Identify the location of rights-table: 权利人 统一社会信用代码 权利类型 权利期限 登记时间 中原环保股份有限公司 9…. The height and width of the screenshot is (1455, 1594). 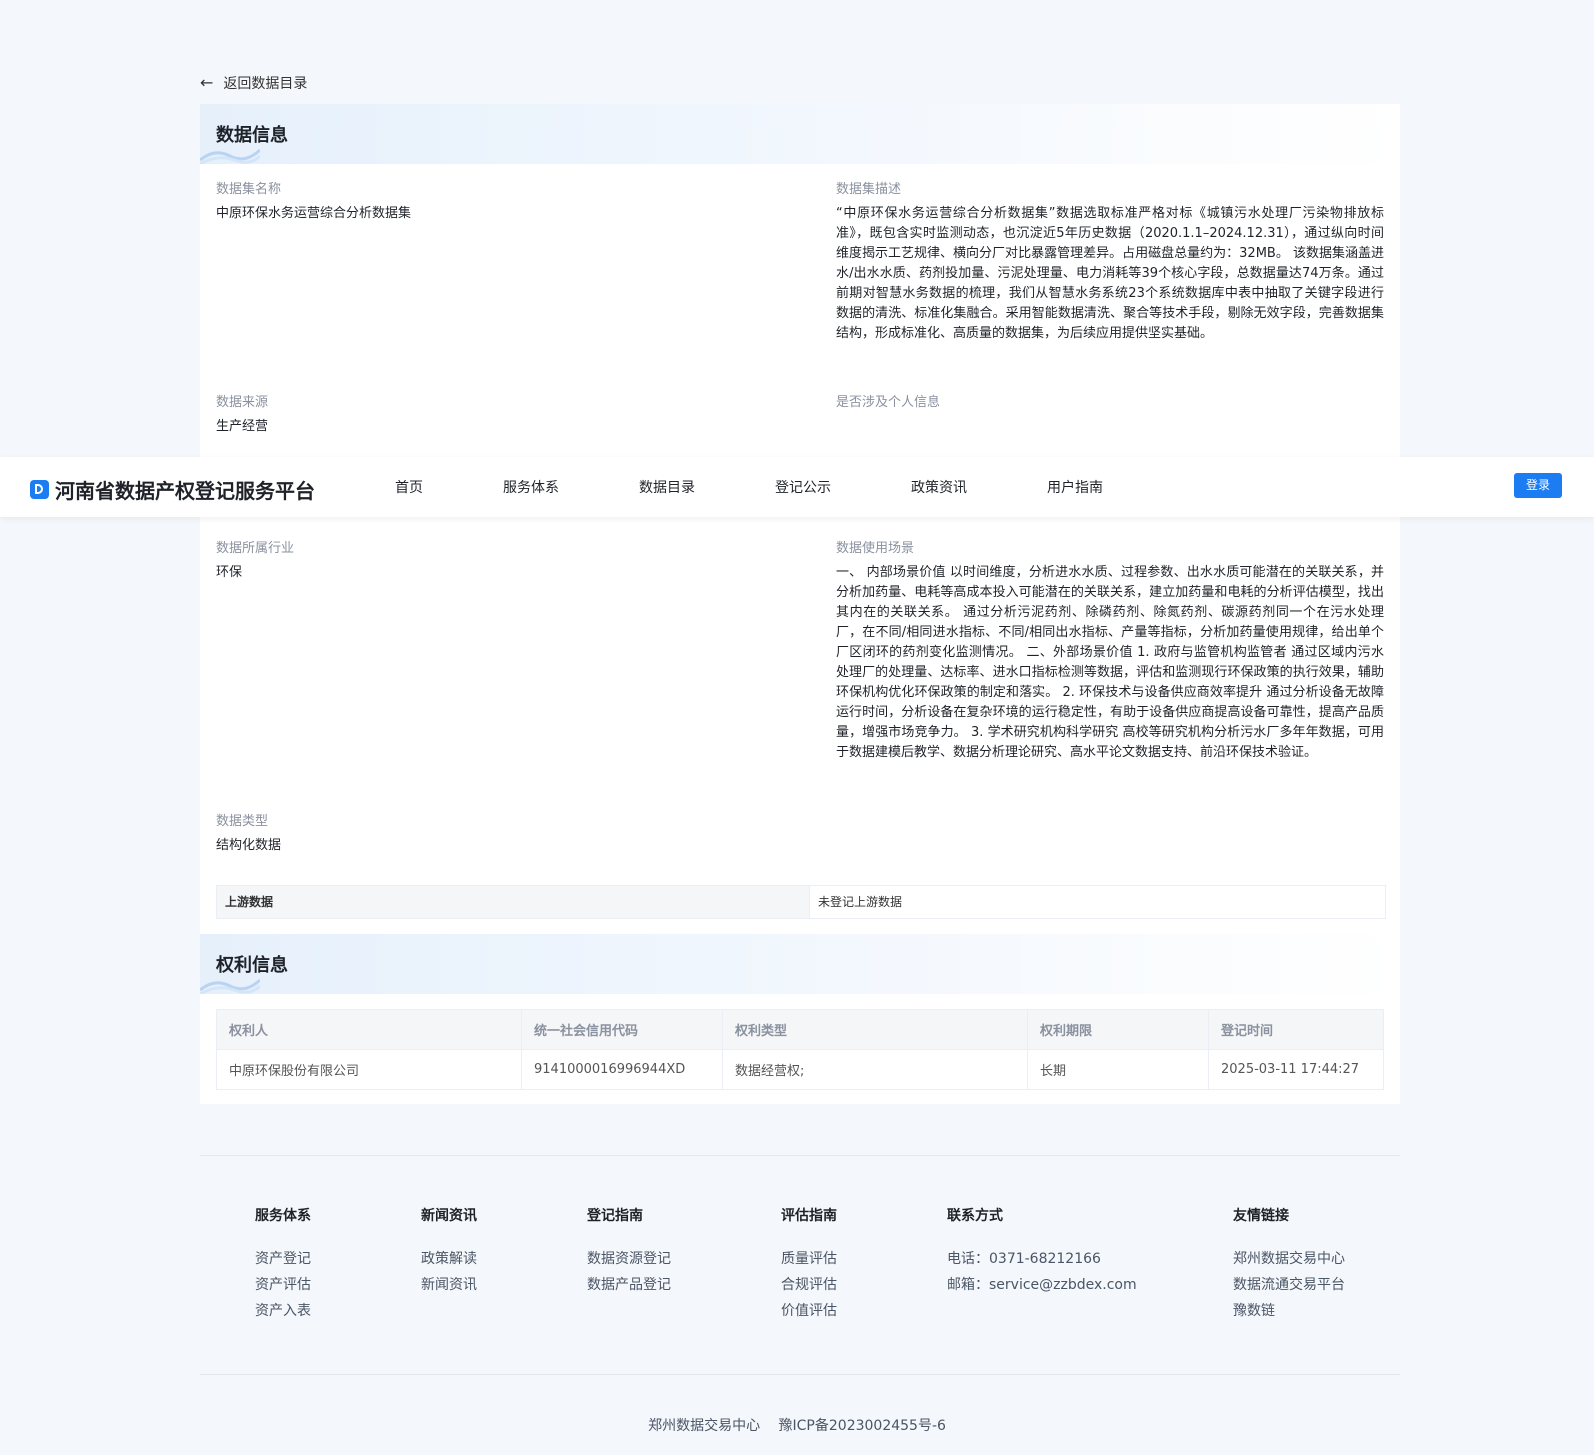
(800, 1049).